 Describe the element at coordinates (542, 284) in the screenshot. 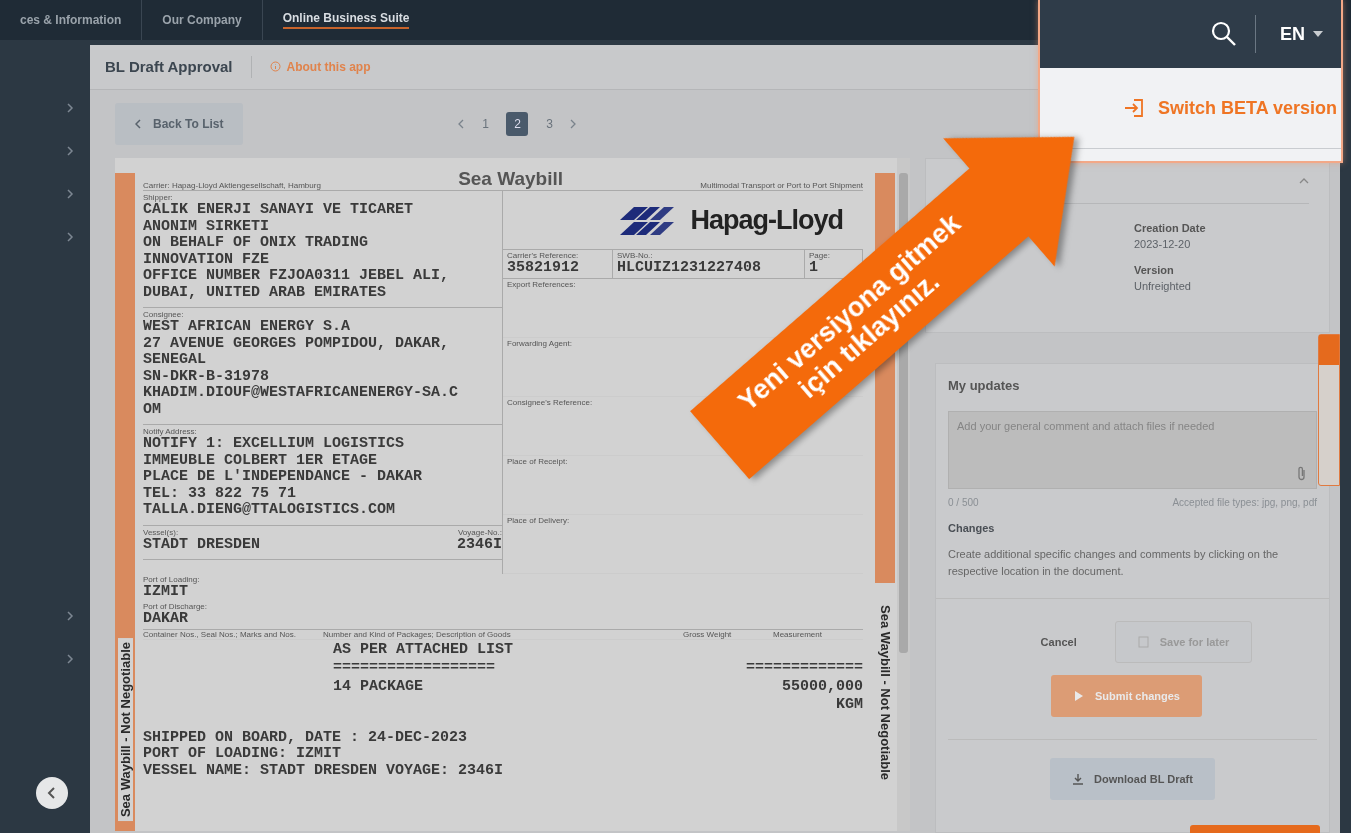

I see `field-label: Export References:` at that location.